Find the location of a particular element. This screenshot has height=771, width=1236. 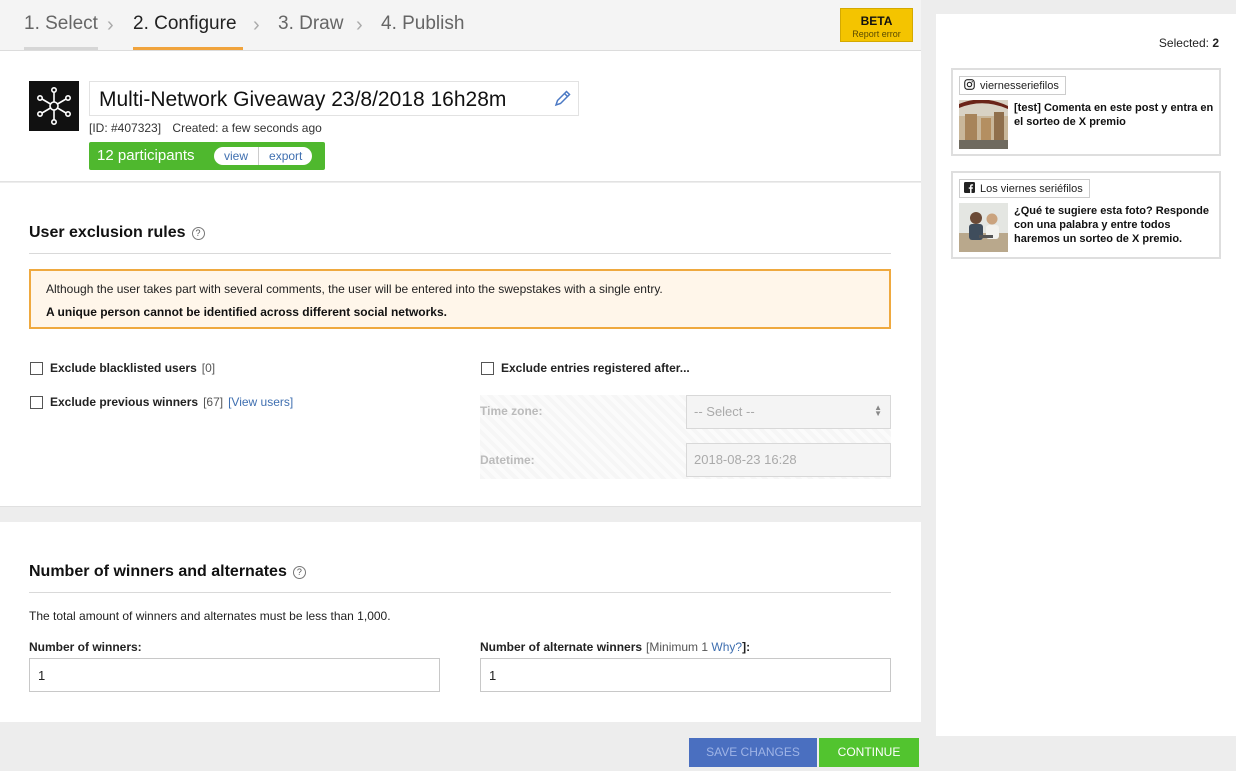

exclude-blacklisted-checkbox is located at coordinates (36, 368).